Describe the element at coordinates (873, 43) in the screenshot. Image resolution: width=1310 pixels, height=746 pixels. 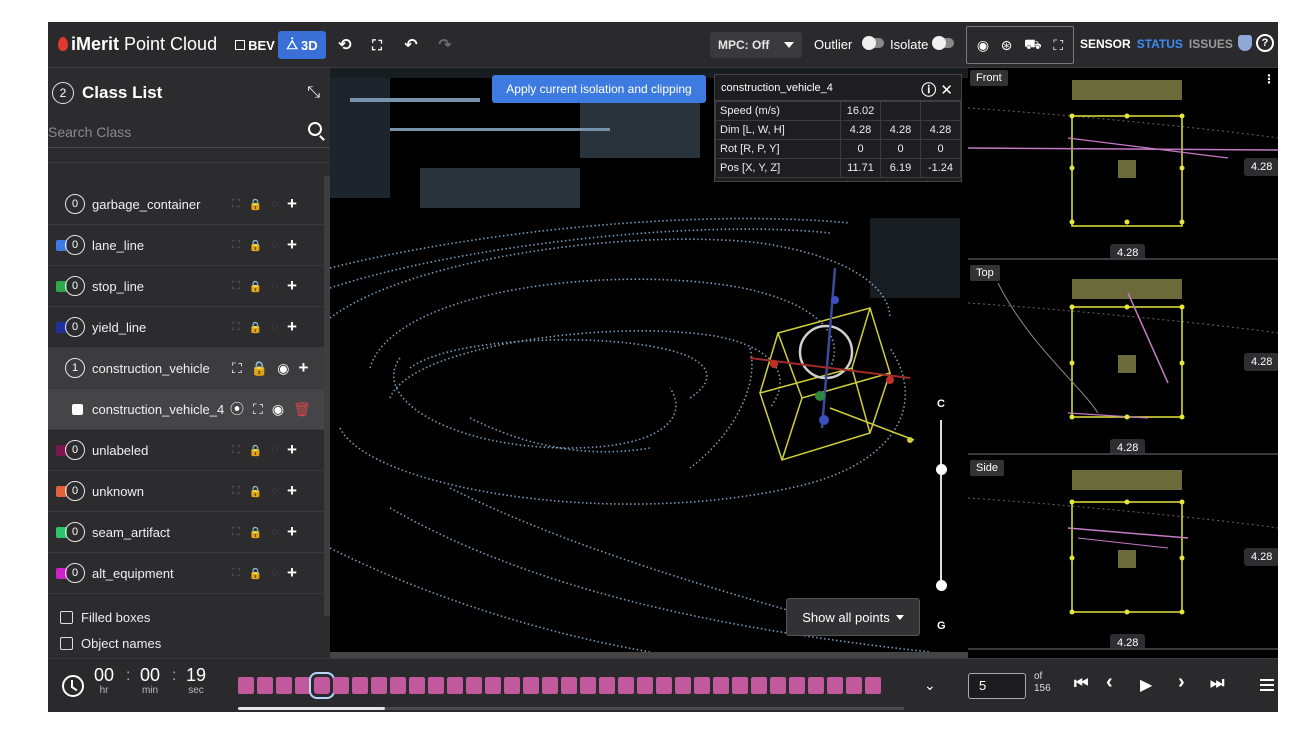
I see `outlier-toggle` at that location.